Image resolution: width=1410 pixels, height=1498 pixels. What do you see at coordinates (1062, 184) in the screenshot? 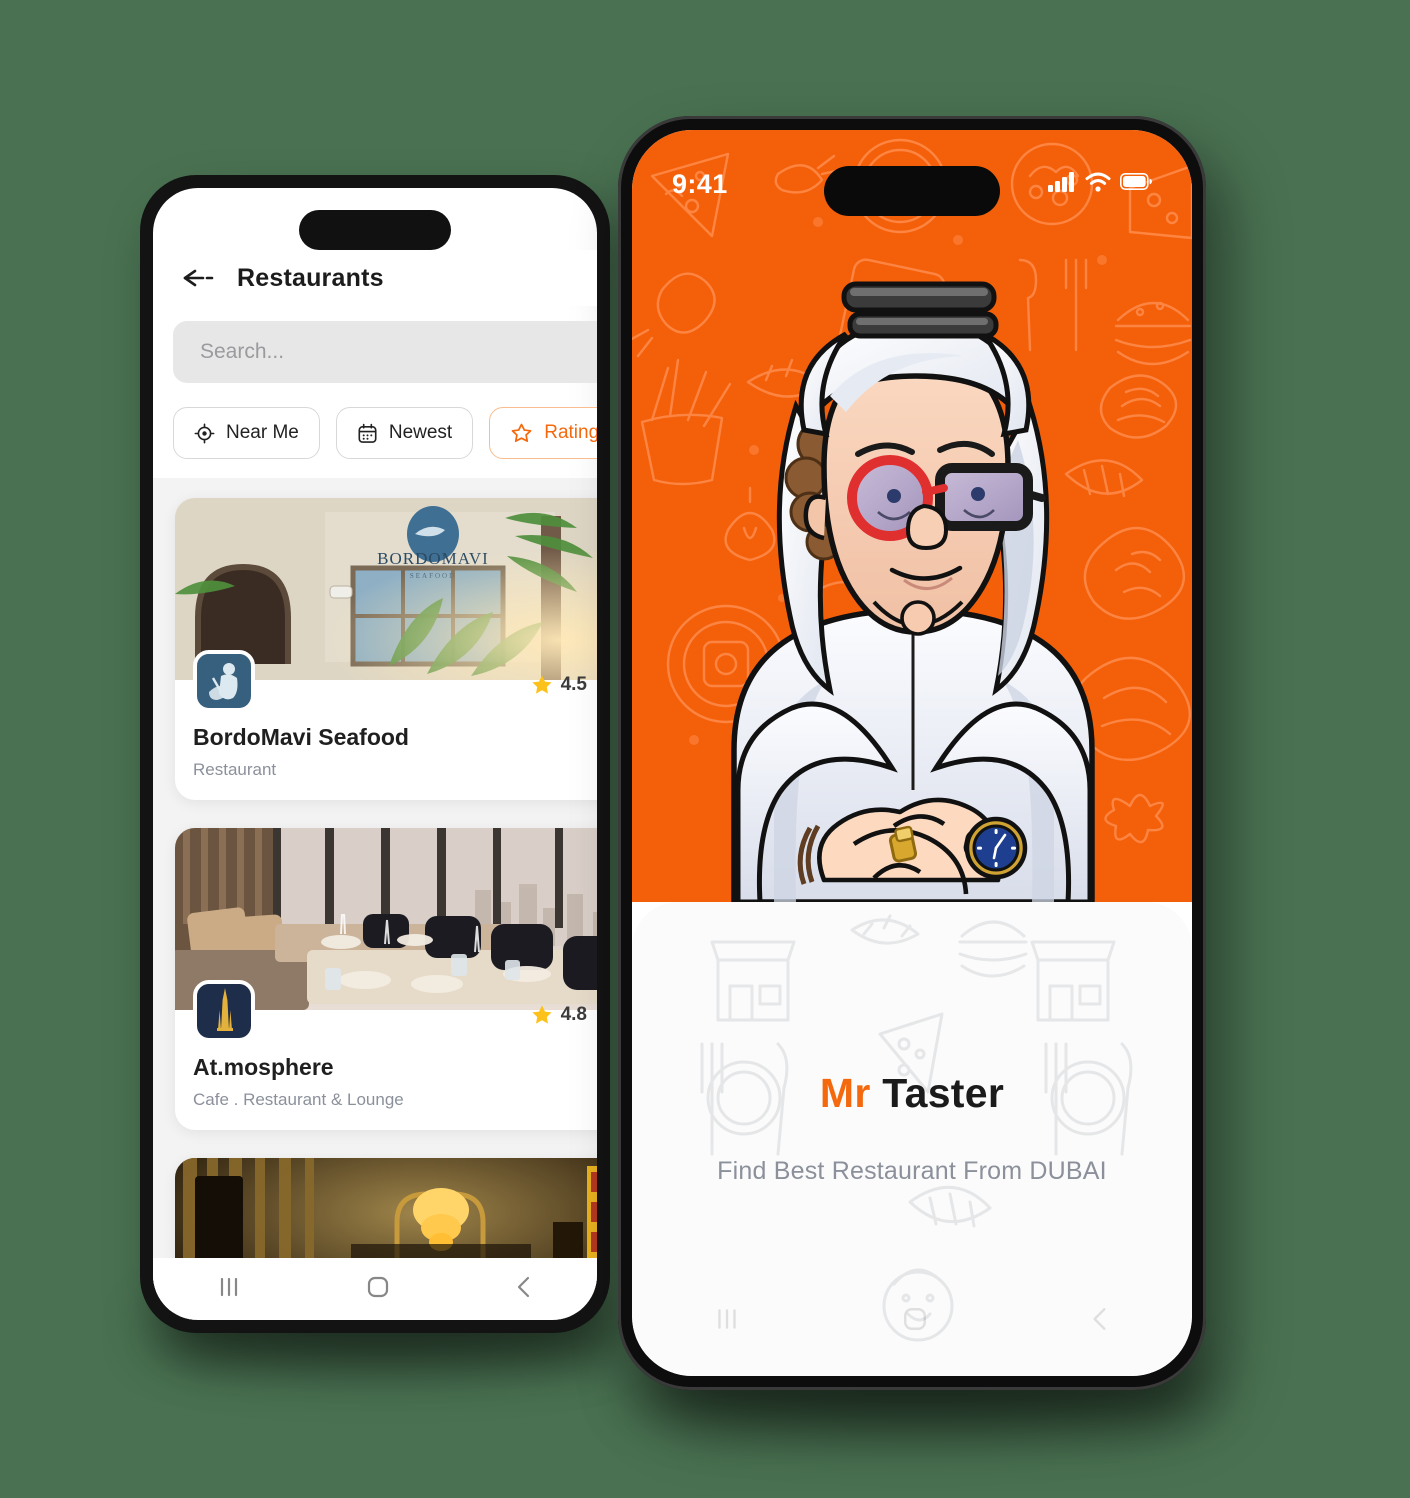
I see `cellular-signal-icon` at bounding box center [1062, 184].